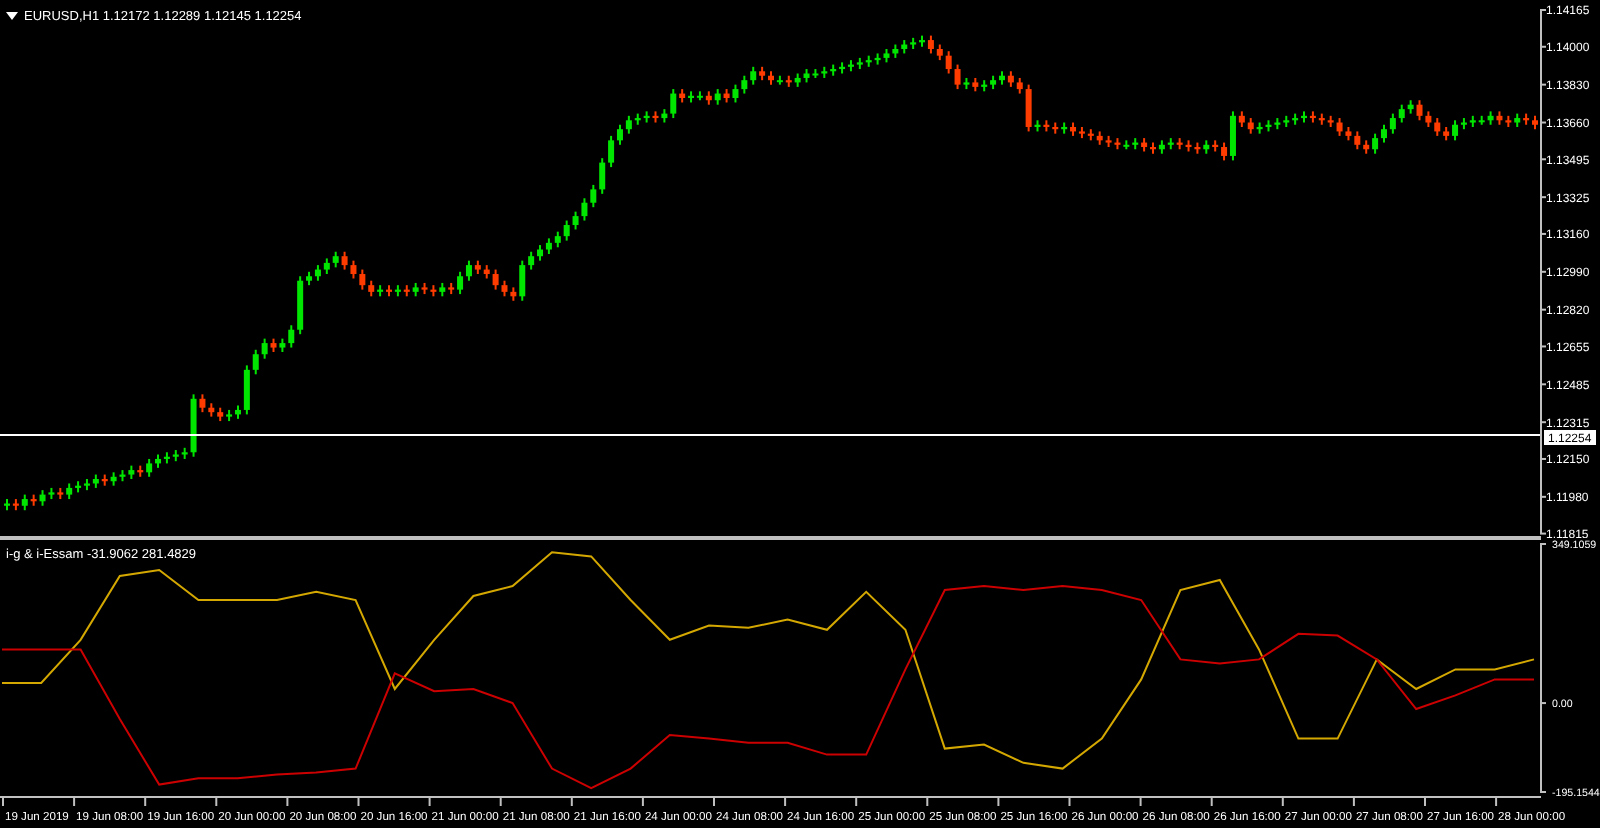  Describe the element at coordinates (12, 16) in the screenshot. I see `dropdown-triangle-icon` at that location.